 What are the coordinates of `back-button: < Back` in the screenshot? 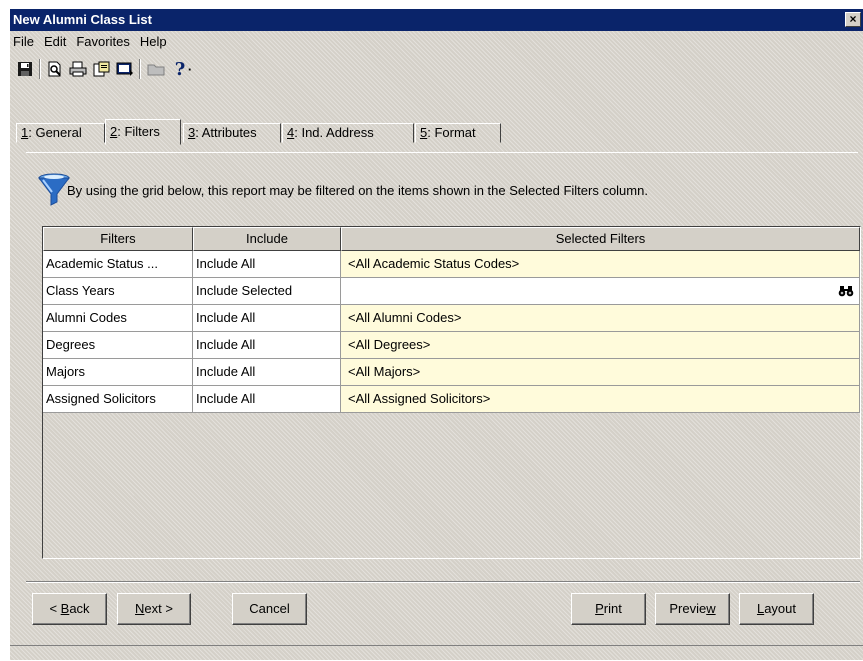 It's located at (69, 609).